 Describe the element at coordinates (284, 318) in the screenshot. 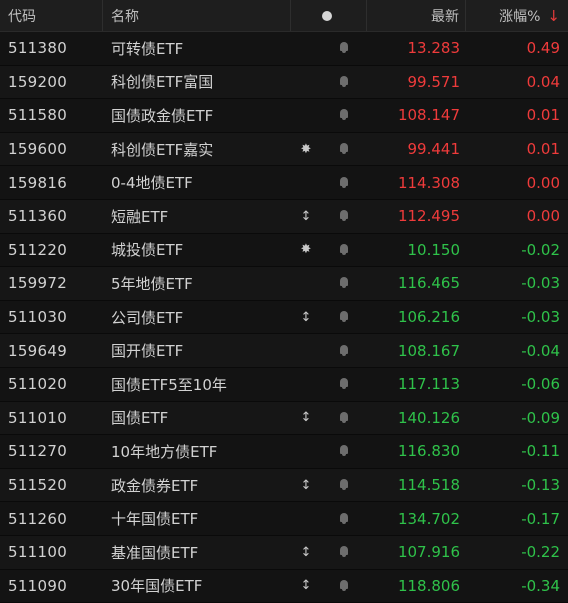

I see `table-row: 511030公司债ETF↕106.216-0.03` at that location.